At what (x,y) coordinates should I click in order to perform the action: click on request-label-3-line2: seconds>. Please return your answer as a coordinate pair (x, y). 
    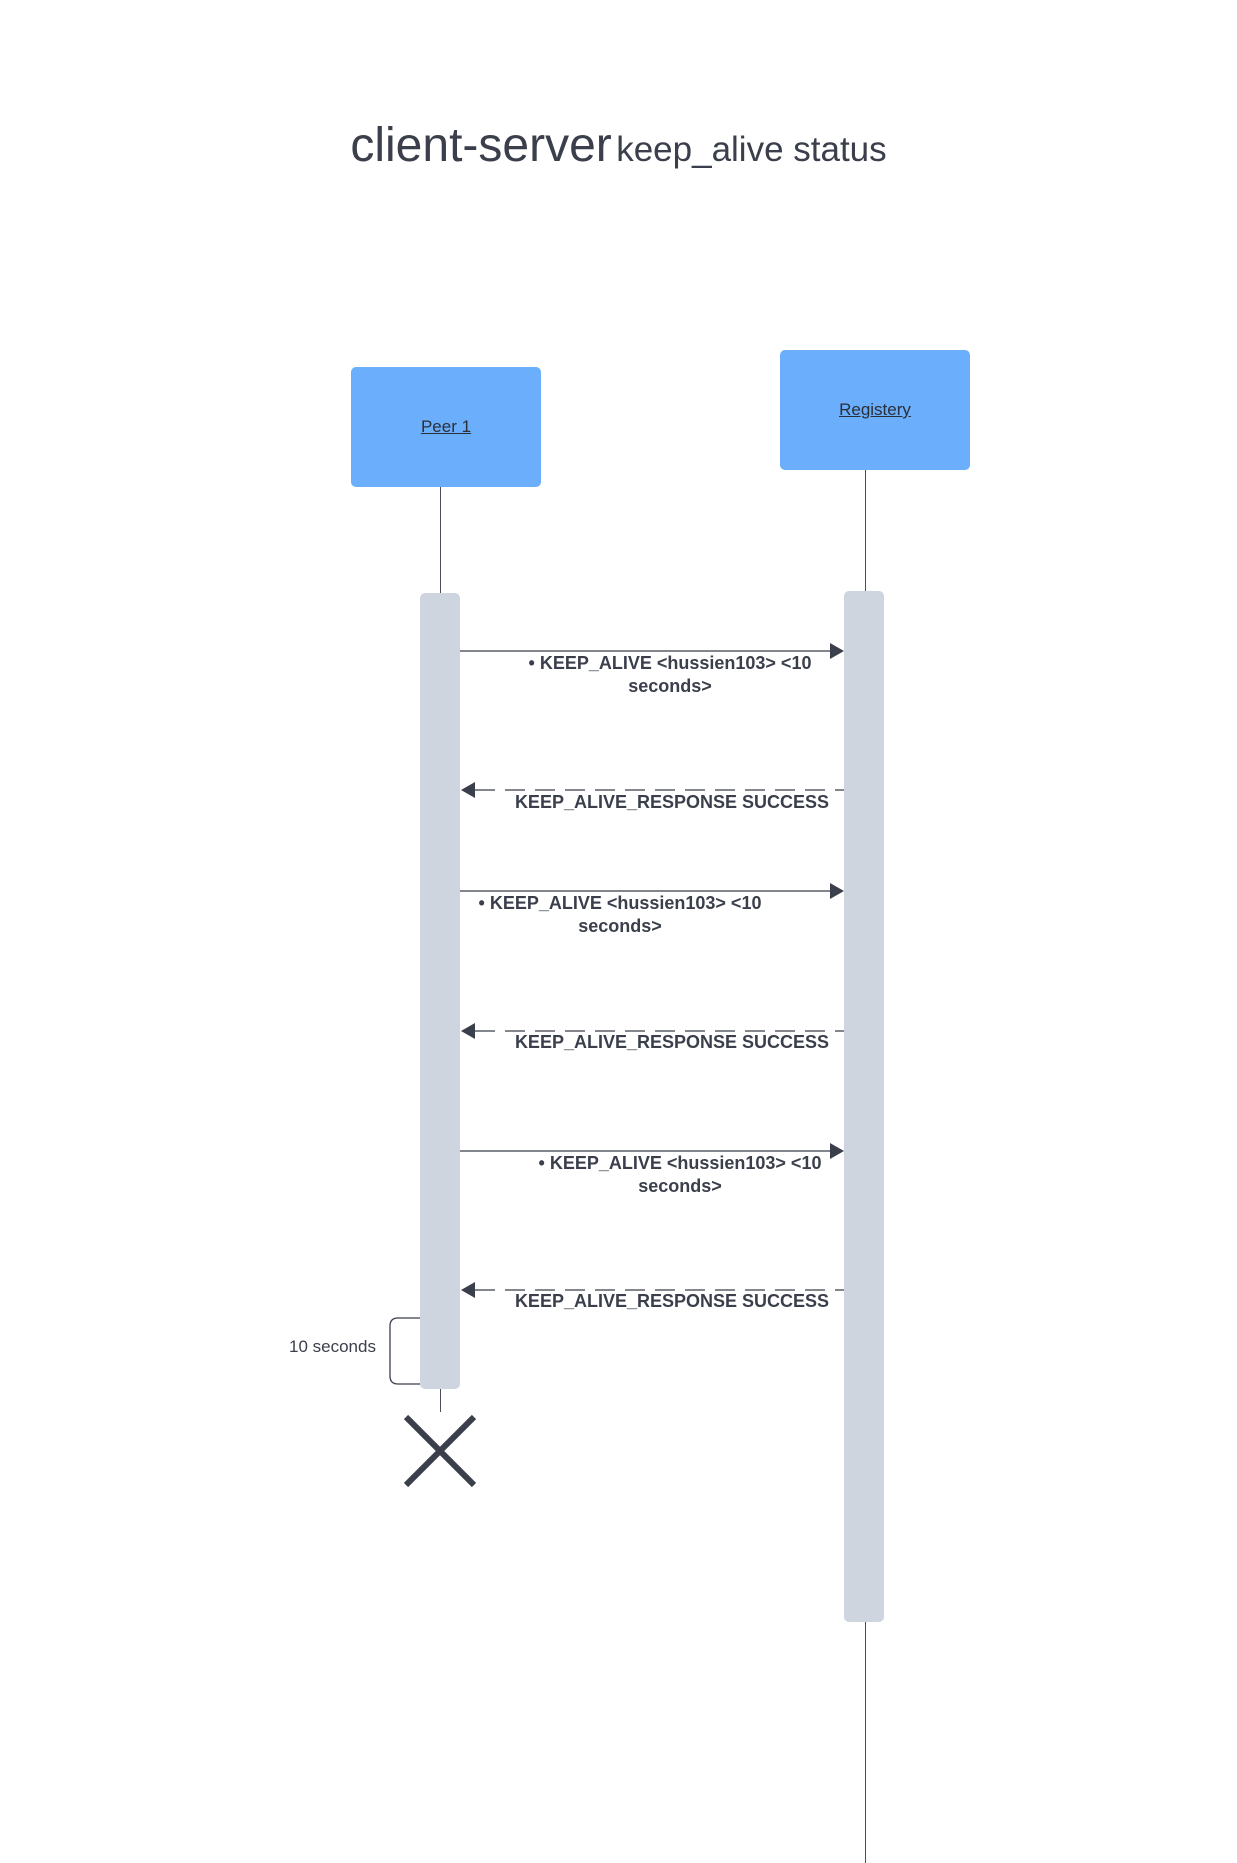
    Looking at the image, I should click on (680, 1186).